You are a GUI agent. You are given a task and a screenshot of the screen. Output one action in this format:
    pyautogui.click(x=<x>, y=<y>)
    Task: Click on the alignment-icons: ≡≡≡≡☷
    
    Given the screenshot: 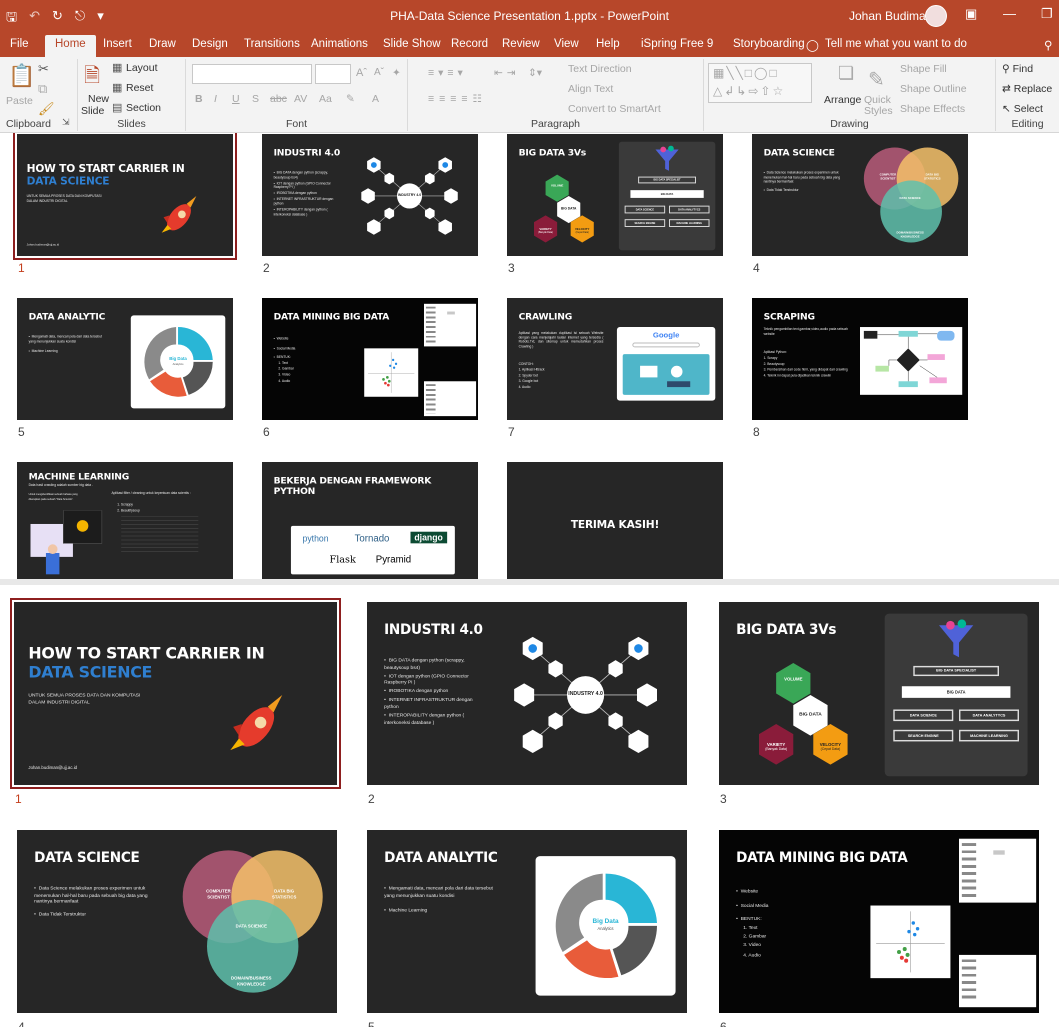 What is the action you would take?
    pyautogui.click(x=457, y=99)
    